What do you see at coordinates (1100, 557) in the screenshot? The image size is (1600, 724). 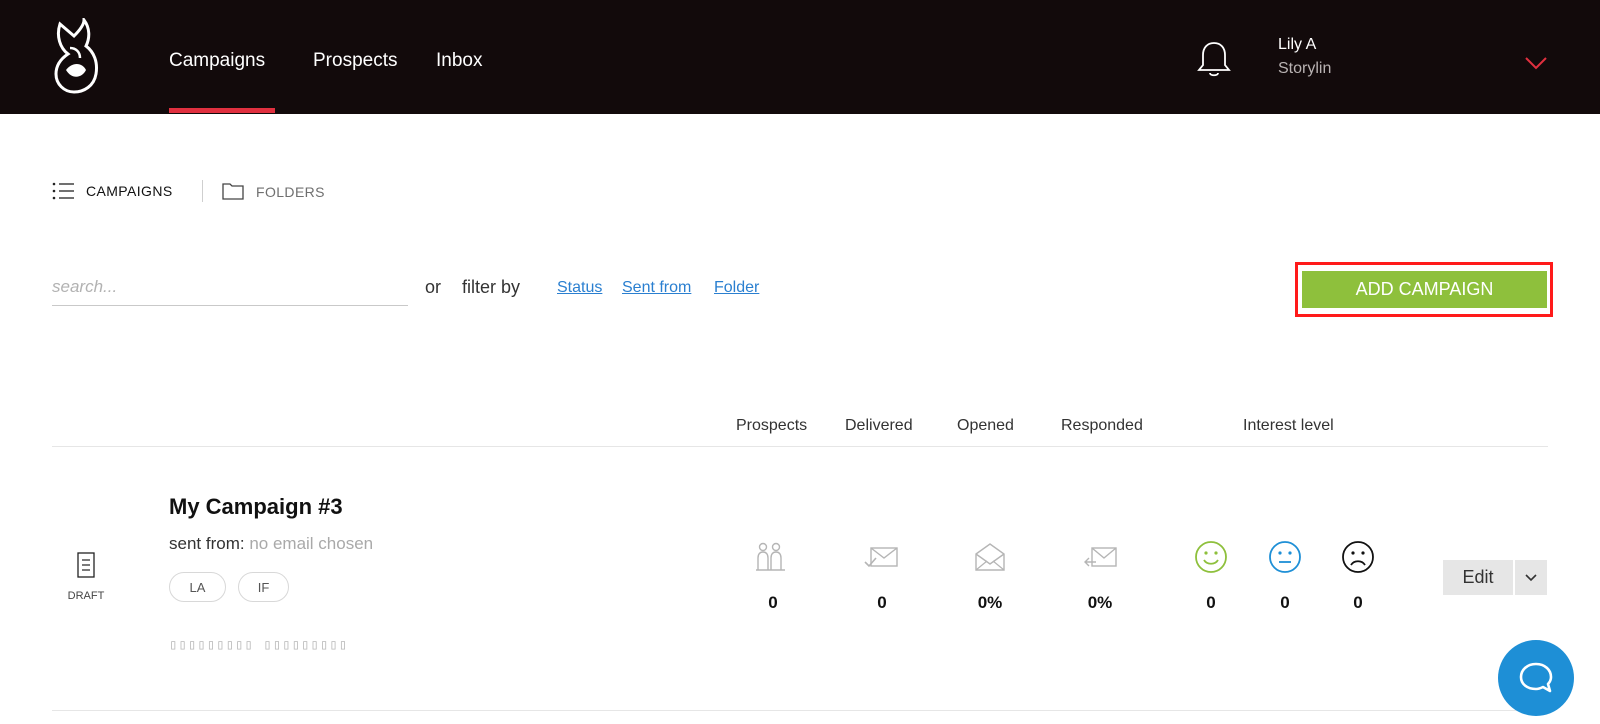 I see `responded-icon` at bounding box center [1100, 557].